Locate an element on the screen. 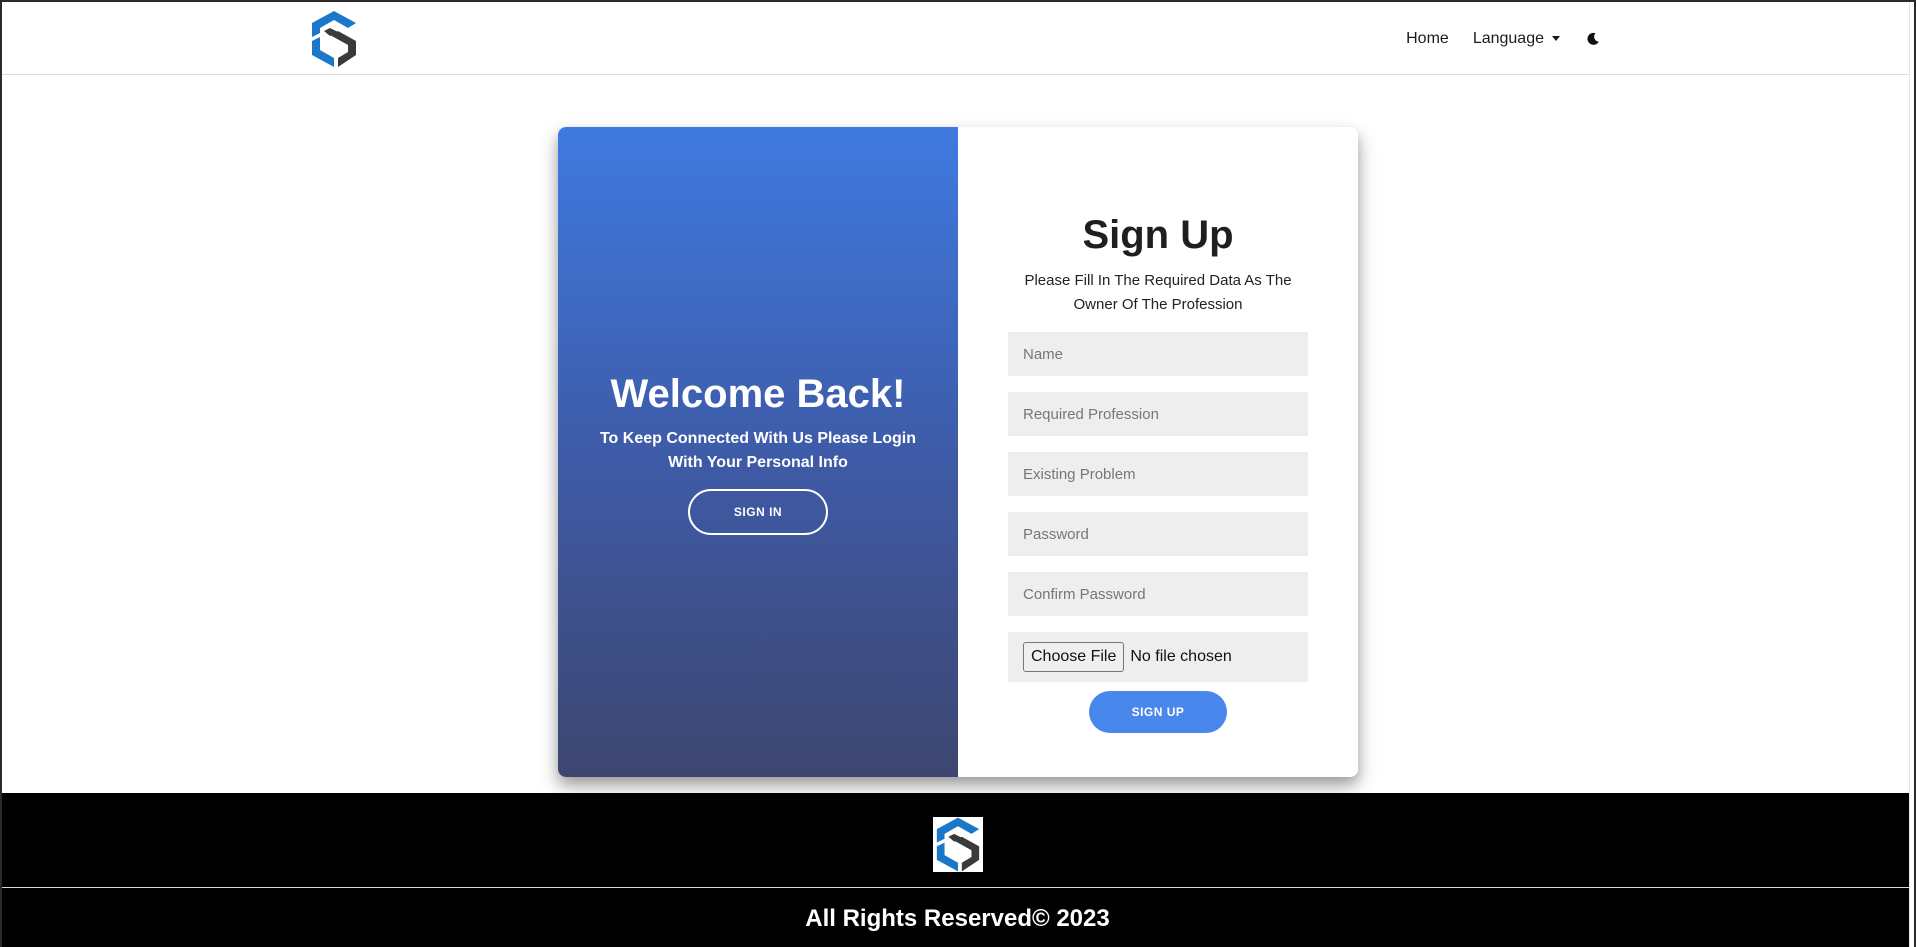 The image size is (1916, 947). nav-links: Home Language is located at coordinates (1503, 39).